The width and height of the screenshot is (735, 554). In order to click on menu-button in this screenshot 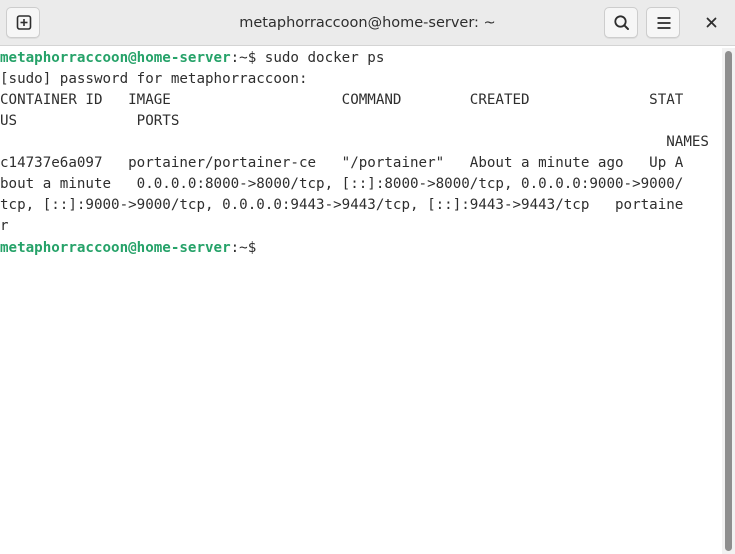, I will do `click(663, 22)`.